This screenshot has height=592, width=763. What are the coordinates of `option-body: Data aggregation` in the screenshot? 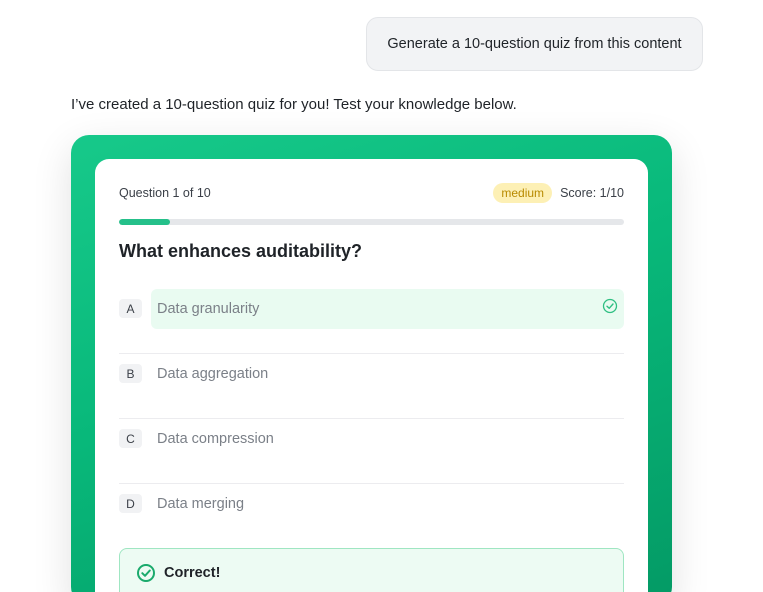 It's located at (387, 374).